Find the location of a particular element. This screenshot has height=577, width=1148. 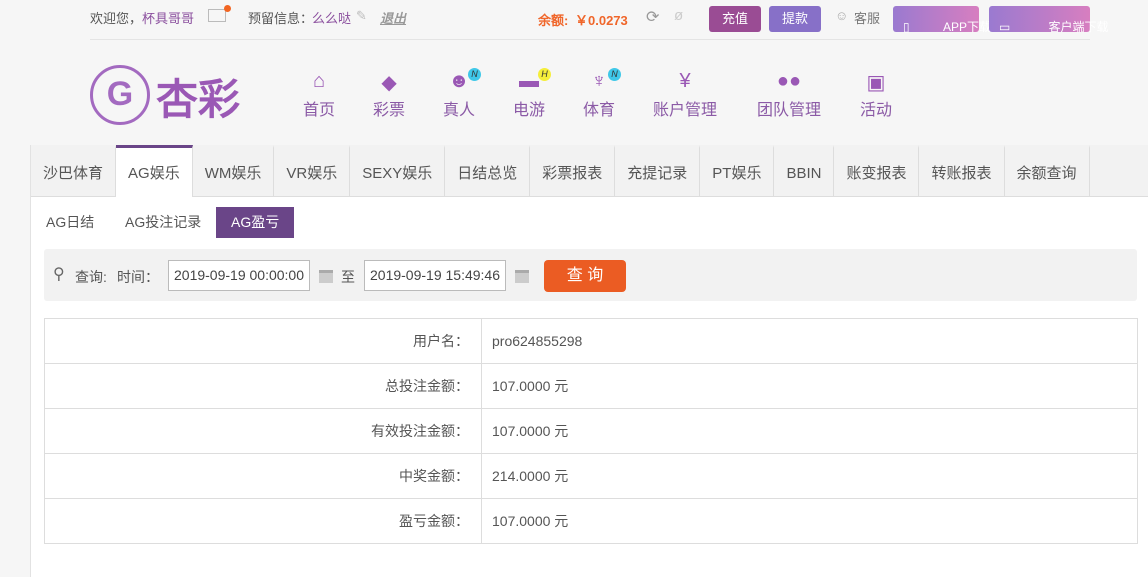

subtab-ag-daily: AG日结 is located at coordinates (70, 222).